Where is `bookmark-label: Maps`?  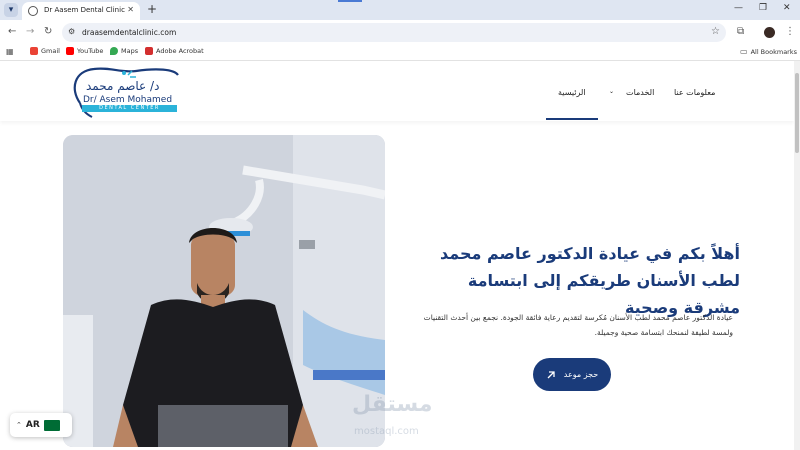 bookmark-label: Maps is located at coordinates (130, 51).